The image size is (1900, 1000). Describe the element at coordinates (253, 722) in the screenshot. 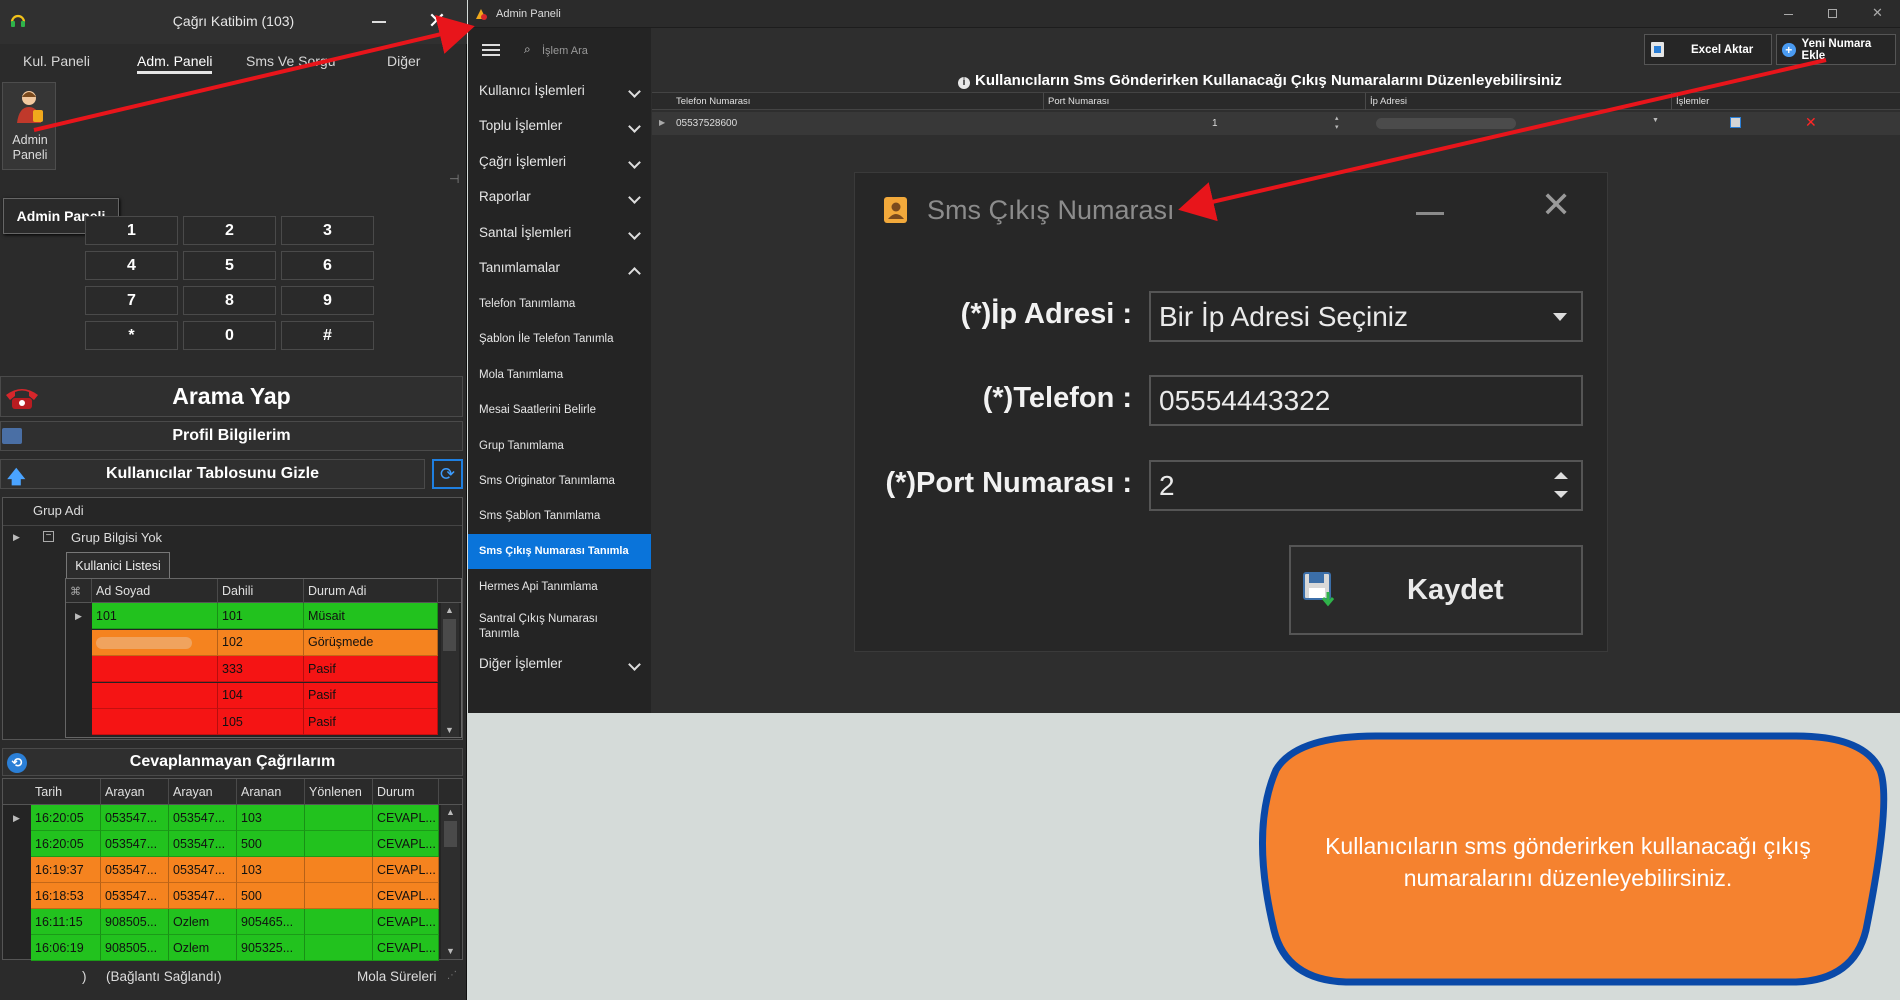

I see `user-row: 105 Pasif` at that location.